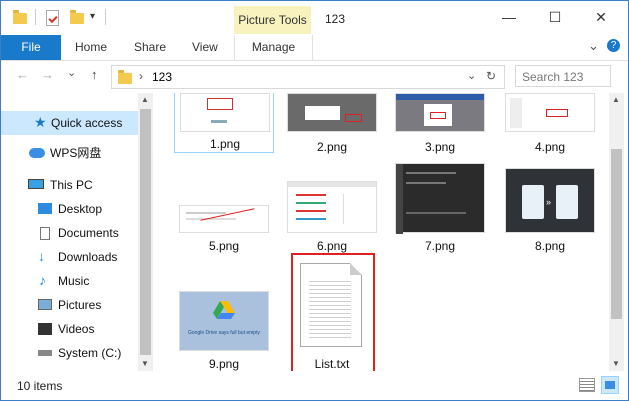 This screenshot has width=629, height=401. What do you see at coordinates (92, 16) in the screenshot?
I see `customize-quick-access-icon: ▾` at bounding box center [92, 16].